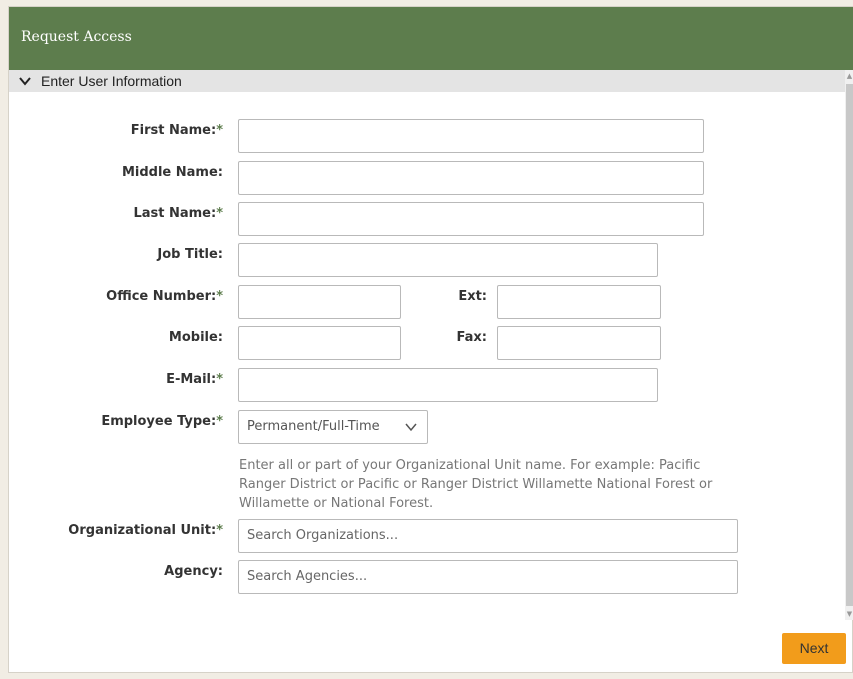  What do you see at coordinates (111, 81) in the screenshot?
I see `section-title: Enter User Information` at bounding box center [111, 81].